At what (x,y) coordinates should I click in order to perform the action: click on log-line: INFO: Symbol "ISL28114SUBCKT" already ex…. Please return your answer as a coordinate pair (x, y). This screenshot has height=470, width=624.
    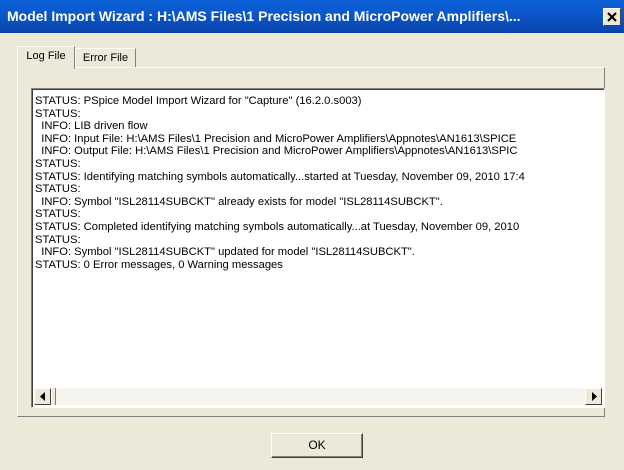
    Looking at the image, I should click on (239, 201).